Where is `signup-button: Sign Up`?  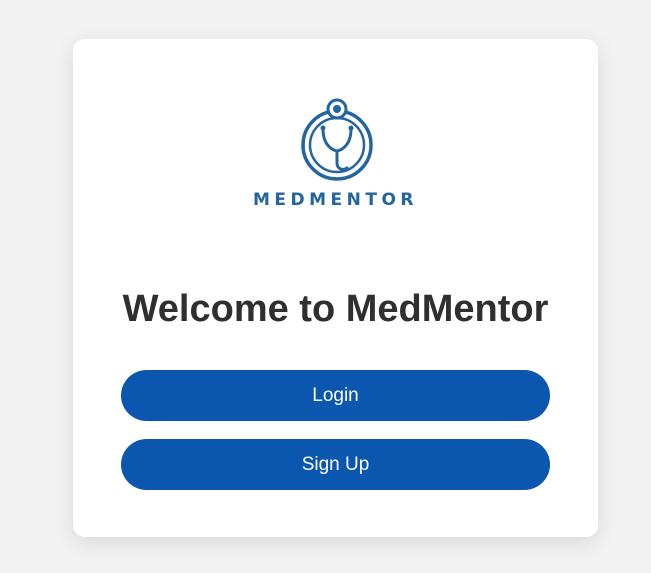
signup-button: Sign Up is located at coordinates (335, 464).